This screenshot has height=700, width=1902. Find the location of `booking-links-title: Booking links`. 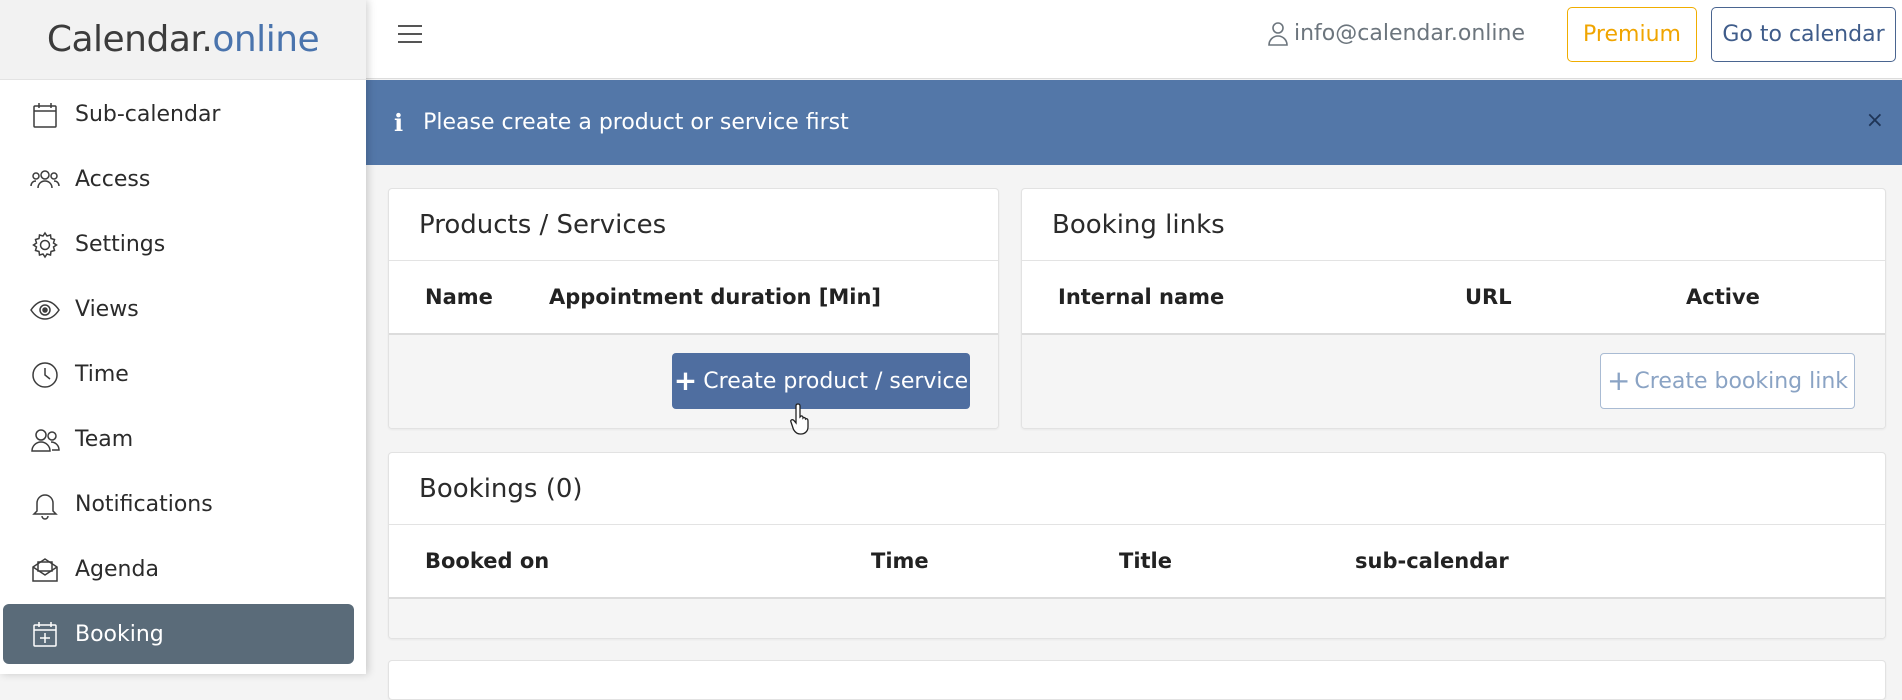

booking-links-title: Booking links is located at coordinates (1453, 225).